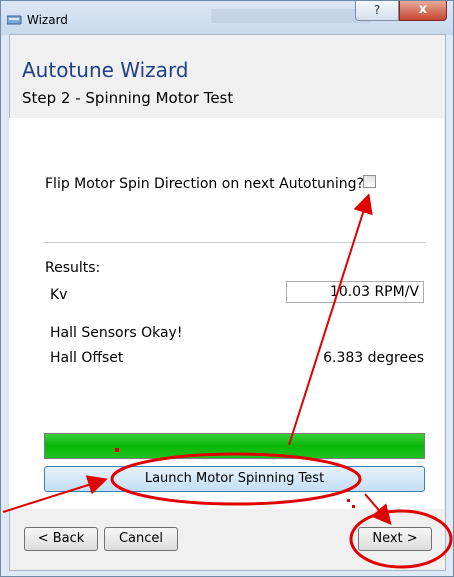  I want to click on cancel-button: Cancel, so click(141, 539).